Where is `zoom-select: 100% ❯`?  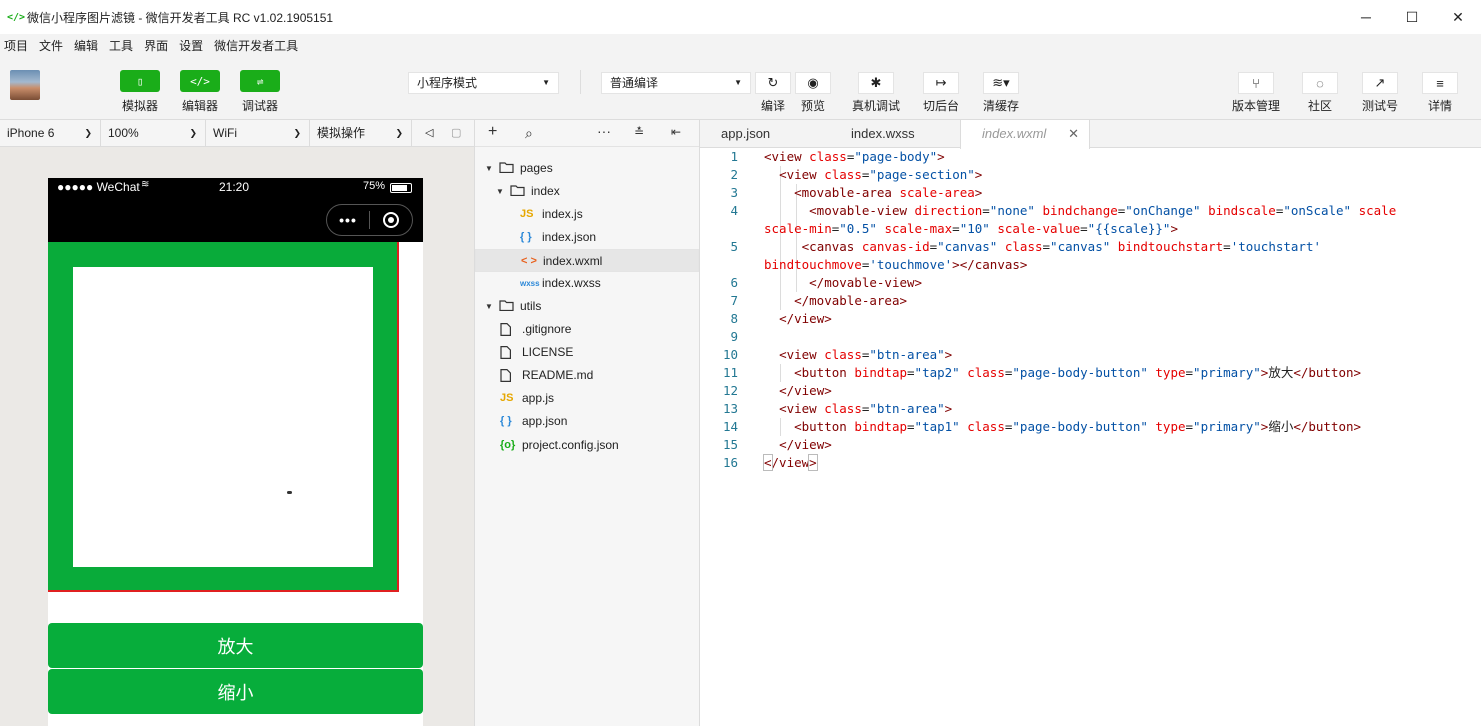 zoom-select: 100% ❯ is located at coordinates (153, 133).